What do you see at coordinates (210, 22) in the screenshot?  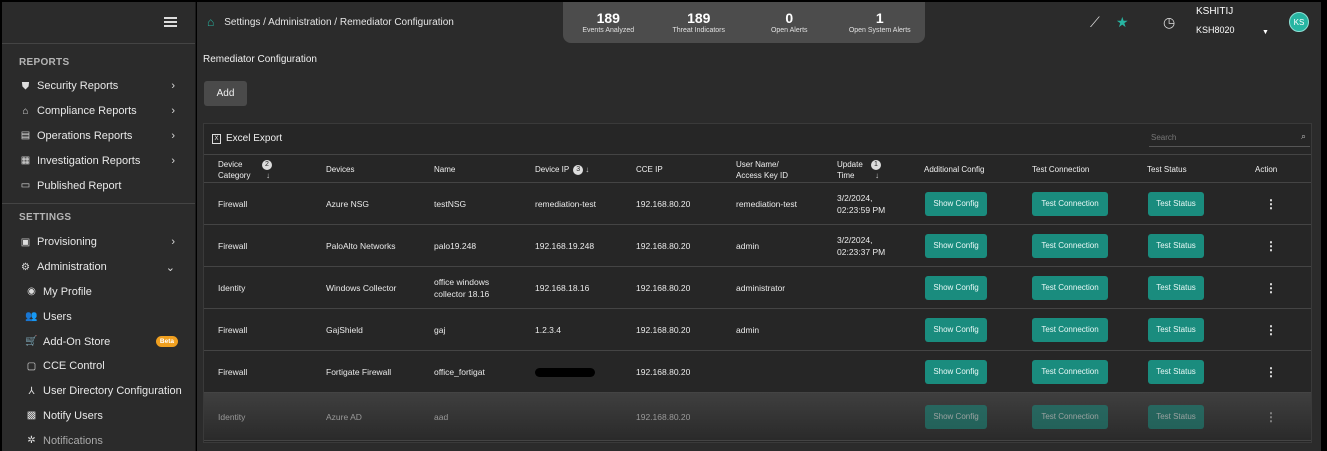 I see `home-icon: ⌂` at bounding box center [210, 22].